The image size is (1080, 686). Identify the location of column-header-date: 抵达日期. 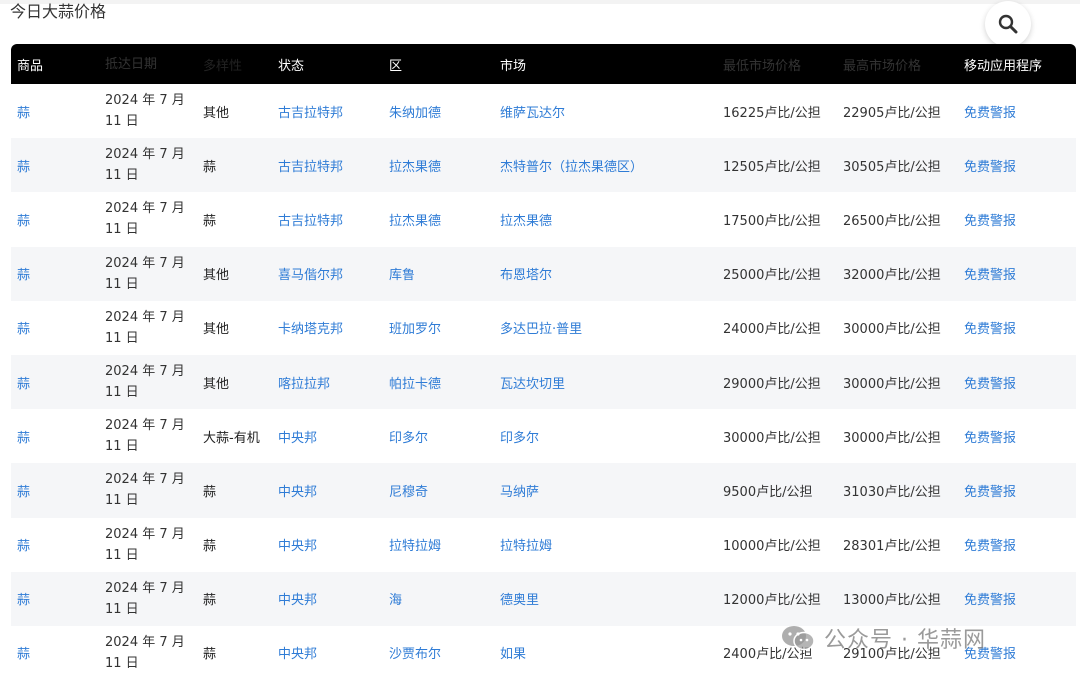
(148, 64).